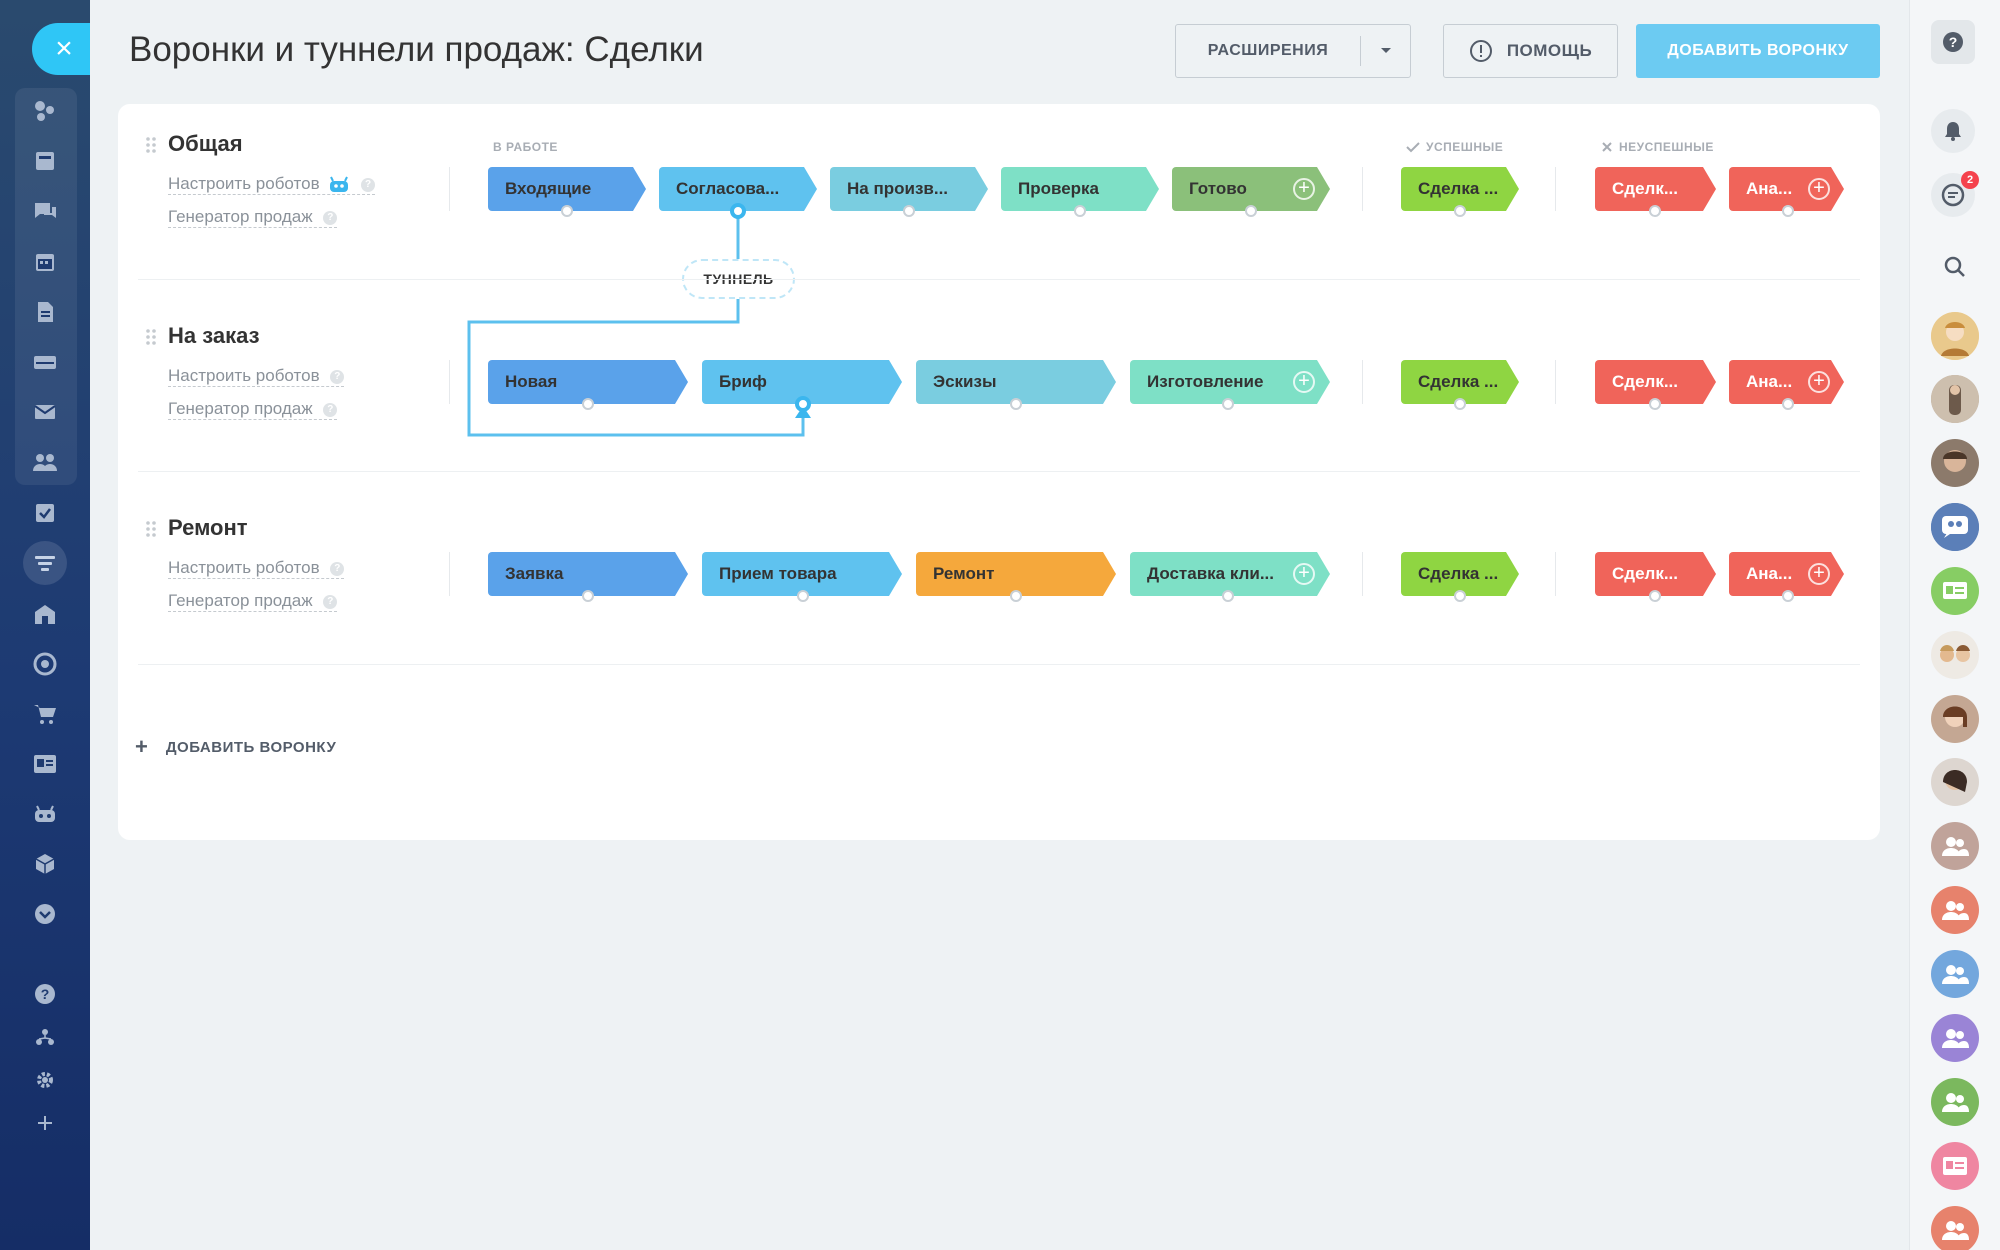 The height and width of the screenshot is (1250, 2000). What do you see at coordinates (45, 513) in the screenshot?
I see `sidebar-item-tasks` at bounding box center [45, 513].